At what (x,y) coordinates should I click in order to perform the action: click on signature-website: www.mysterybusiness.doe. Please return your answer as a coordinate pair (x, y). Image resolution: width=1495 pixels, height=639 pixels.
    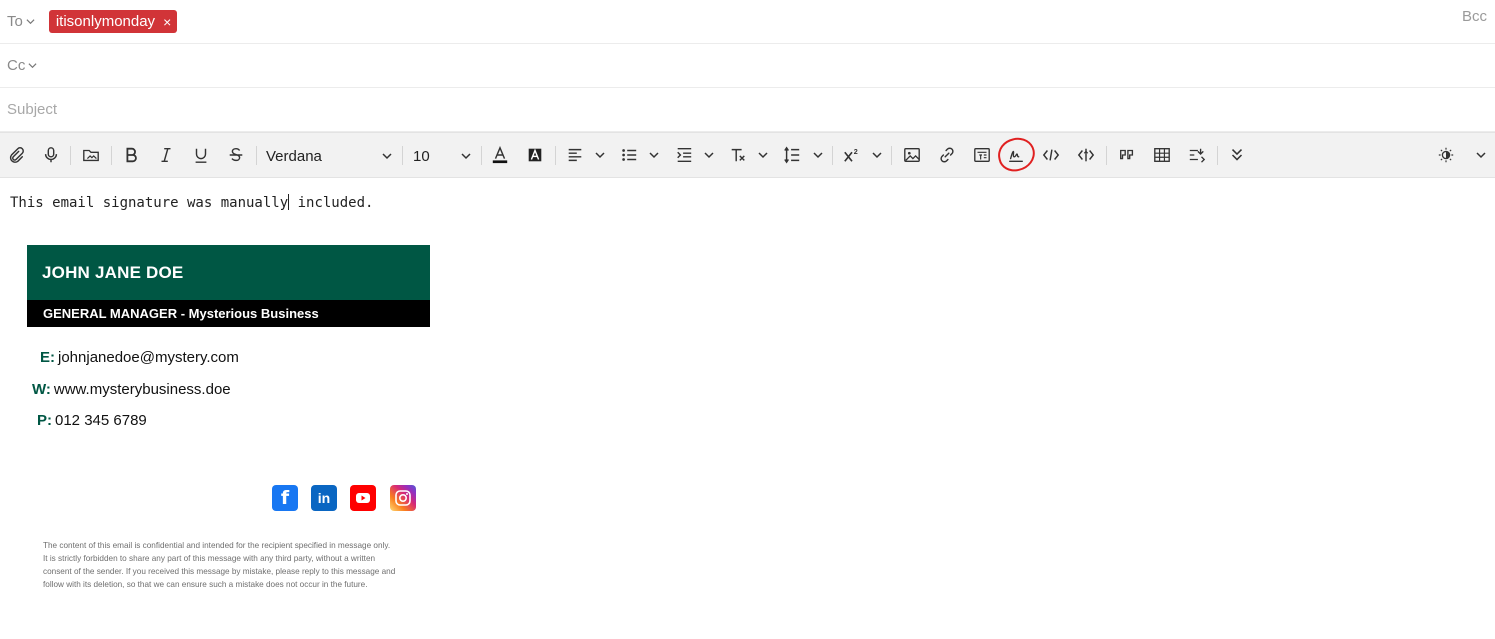
    Looking at the image, I should click on (142, 389).